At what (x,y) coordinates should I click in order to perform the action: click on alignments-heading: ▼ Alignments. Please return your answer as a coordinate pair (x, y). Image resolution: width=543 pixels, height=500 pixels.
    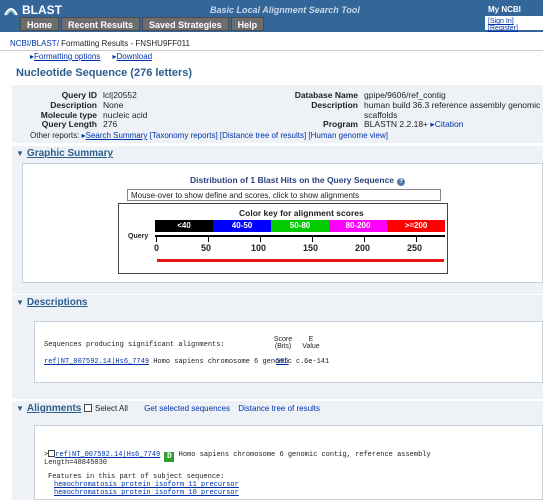
    Looking at the image, I should click on (48, 408).